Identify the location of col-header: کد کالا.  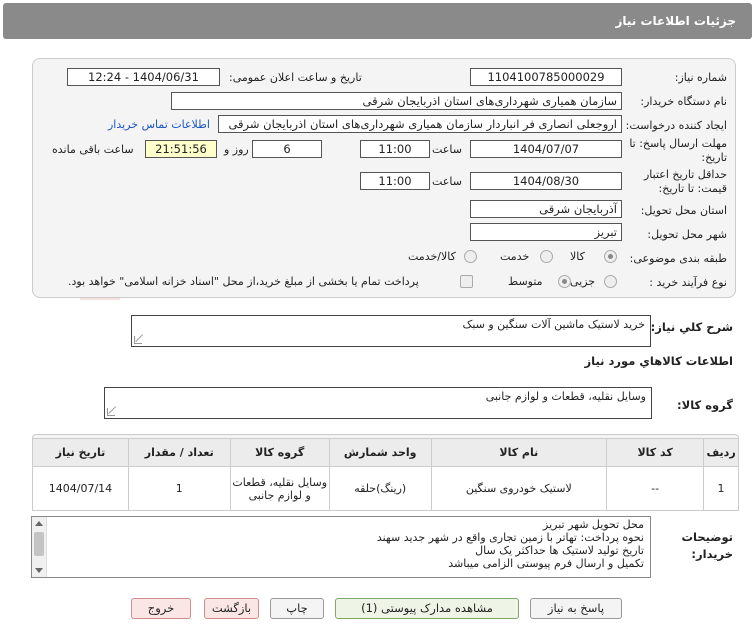
(655, 452).